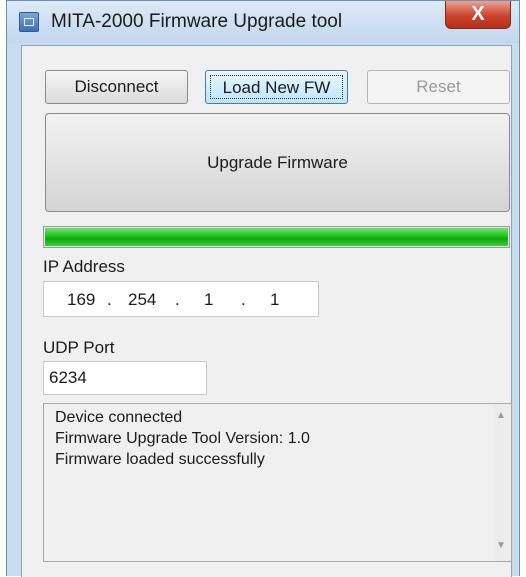 This screenshot has height=577, width=526. I want to click on ip-octet-1: 169, so click(81, 300).